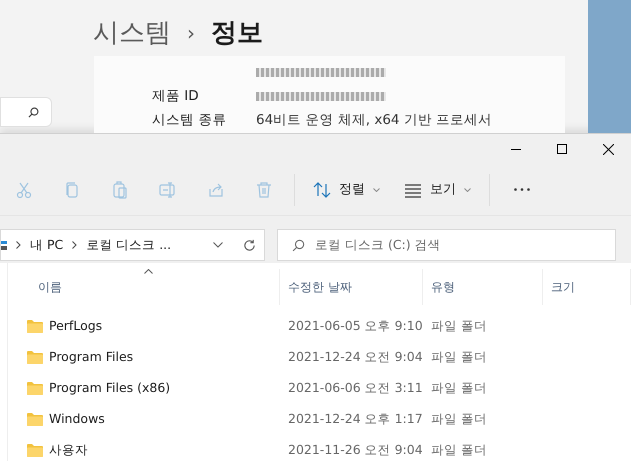  Describe the element at coordinates (355, 450) in the screenshot. I see `date-cell: 2021-11-26 오전 9:04` at that location.